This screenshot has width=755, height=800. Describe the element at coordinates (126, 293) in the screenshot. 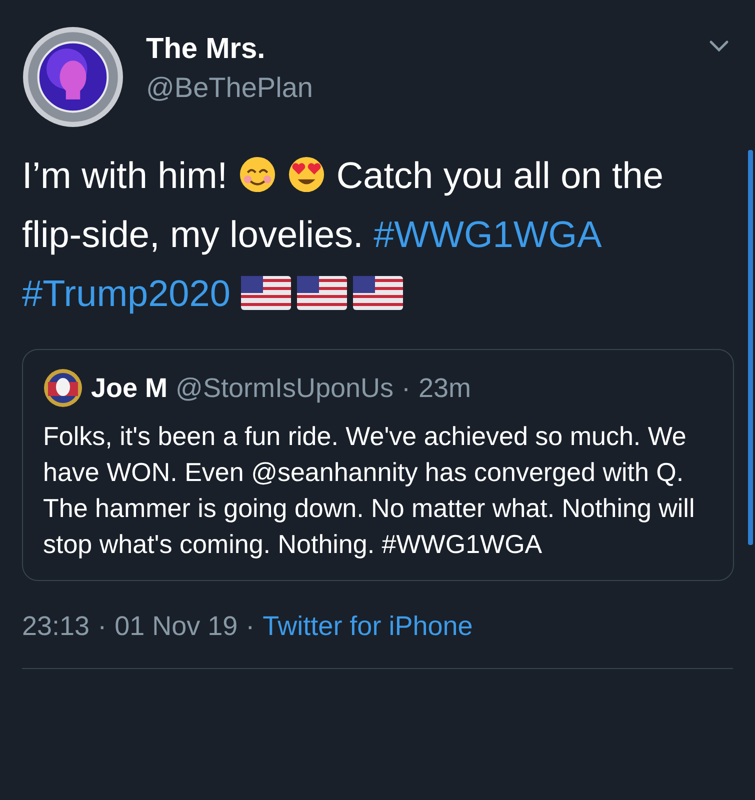

I see `hashtag-link: #Trump2020` at that location.